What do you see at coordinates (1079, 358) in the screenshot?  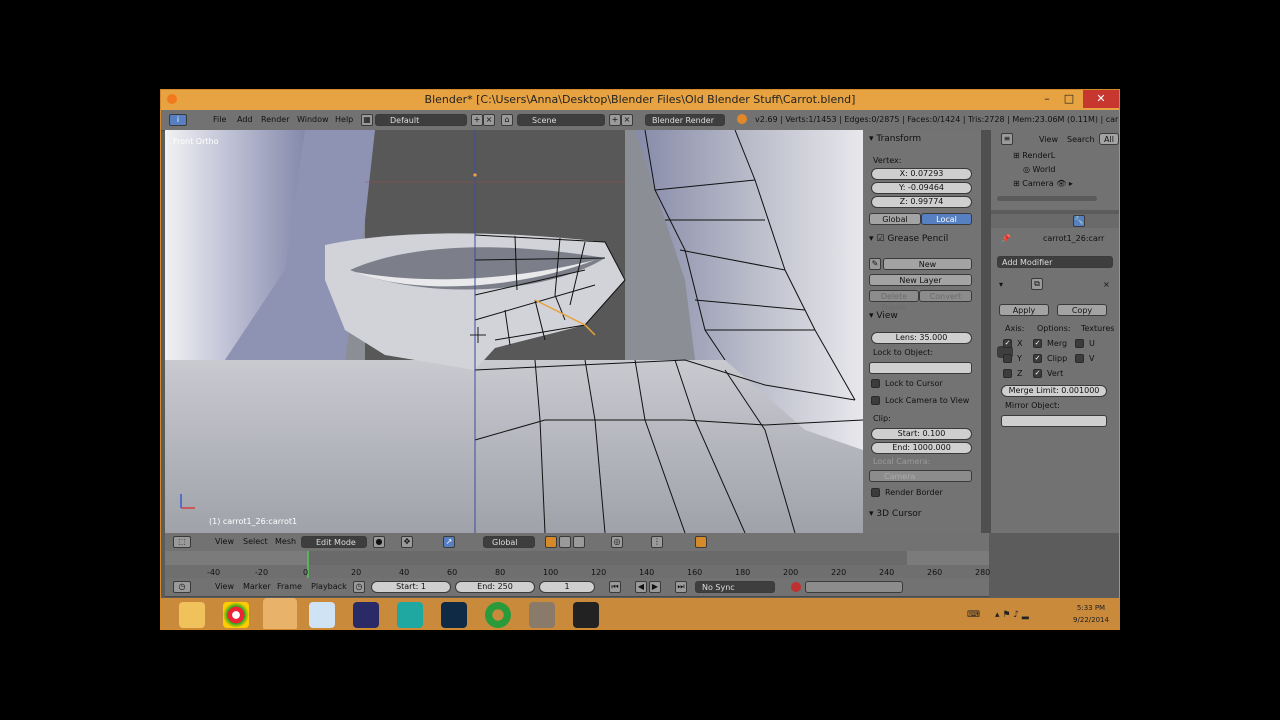 I see `texture-v-checkbox` at bounding box center [1079, 358].